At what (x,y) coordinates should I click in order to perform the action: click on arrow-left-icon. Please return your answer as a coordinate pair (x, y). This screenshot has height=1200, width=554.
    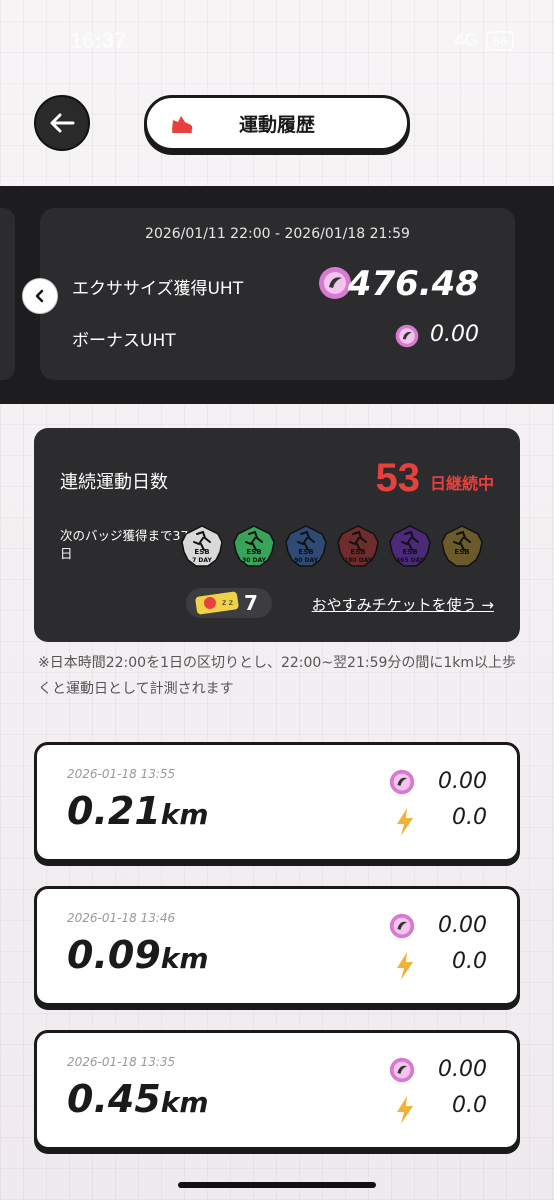
    Looking at the image, I should click on (62, 123).